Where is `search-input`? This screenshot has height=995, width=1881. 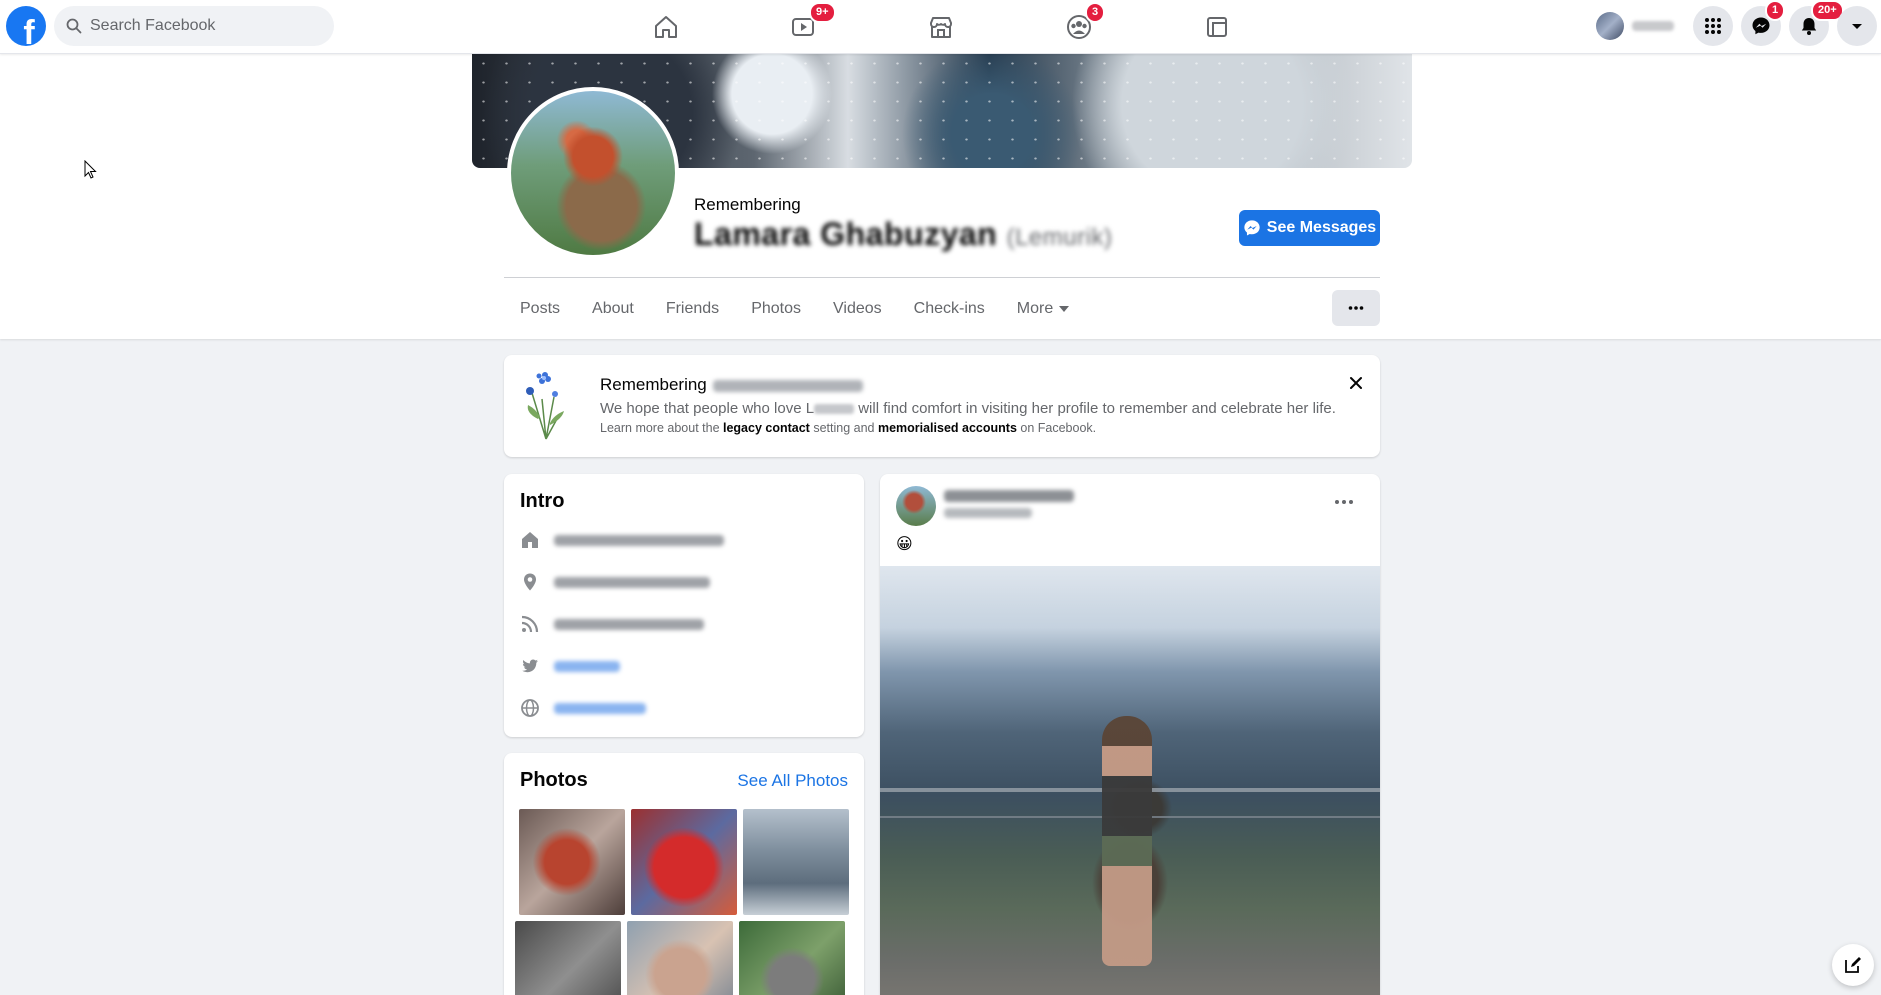
search-input is located at coordinates (200, 26).